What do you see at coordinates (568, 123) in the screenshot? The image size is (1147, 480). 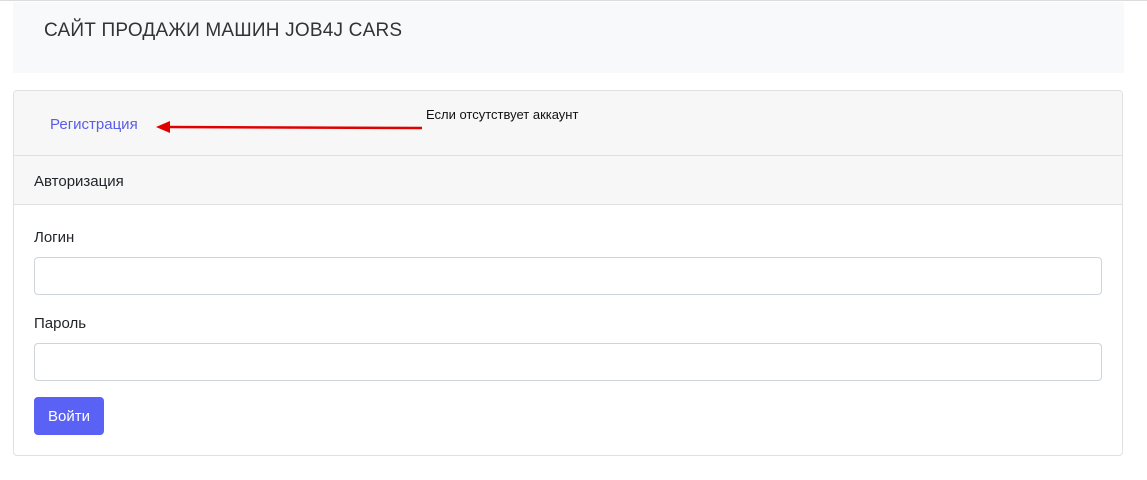 I see `card-nav: Регистрация Если отсутствует аккаунт` at bounding box center [568, 123].